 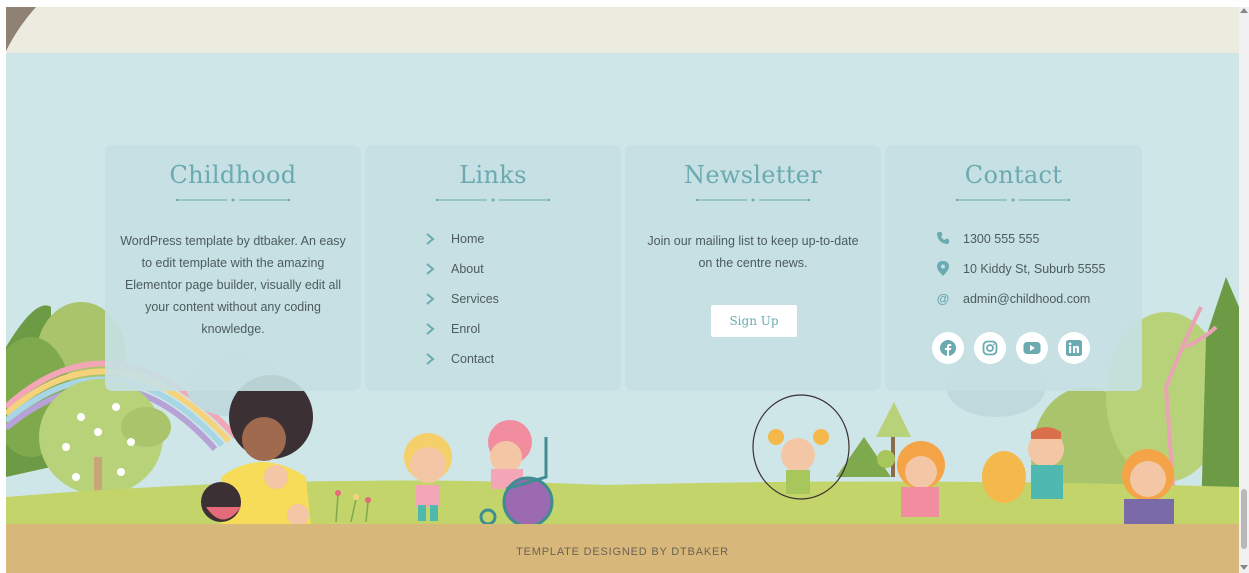 What do you see at coordinates (1244, 519) in the screenshot?
I see `scrollbar-thumb` at bounding box center [1244, 519].